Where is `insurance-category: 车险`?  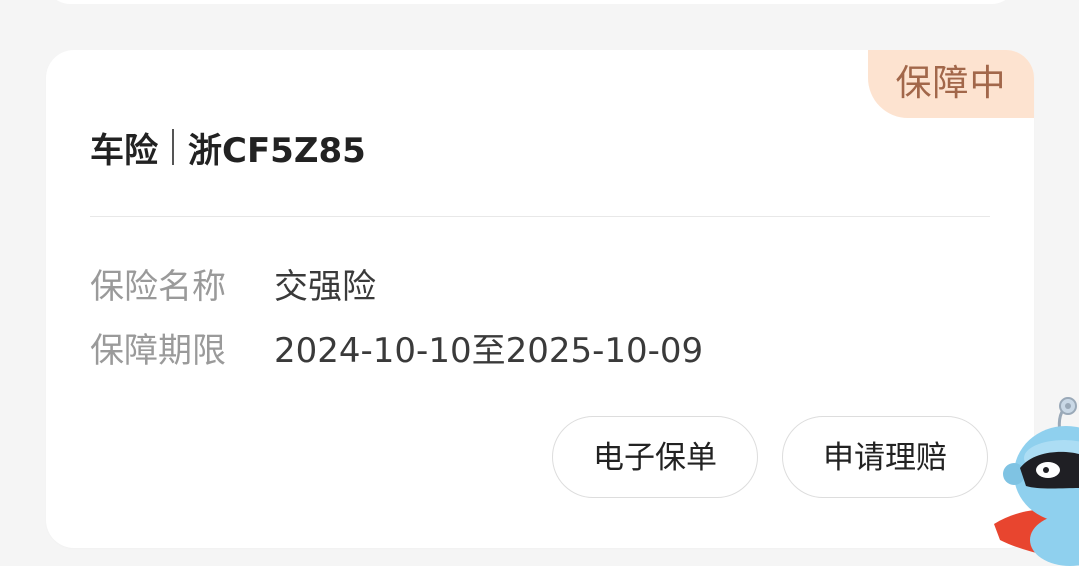 insurance-category: 车险 is located at coordinates (124, 150).